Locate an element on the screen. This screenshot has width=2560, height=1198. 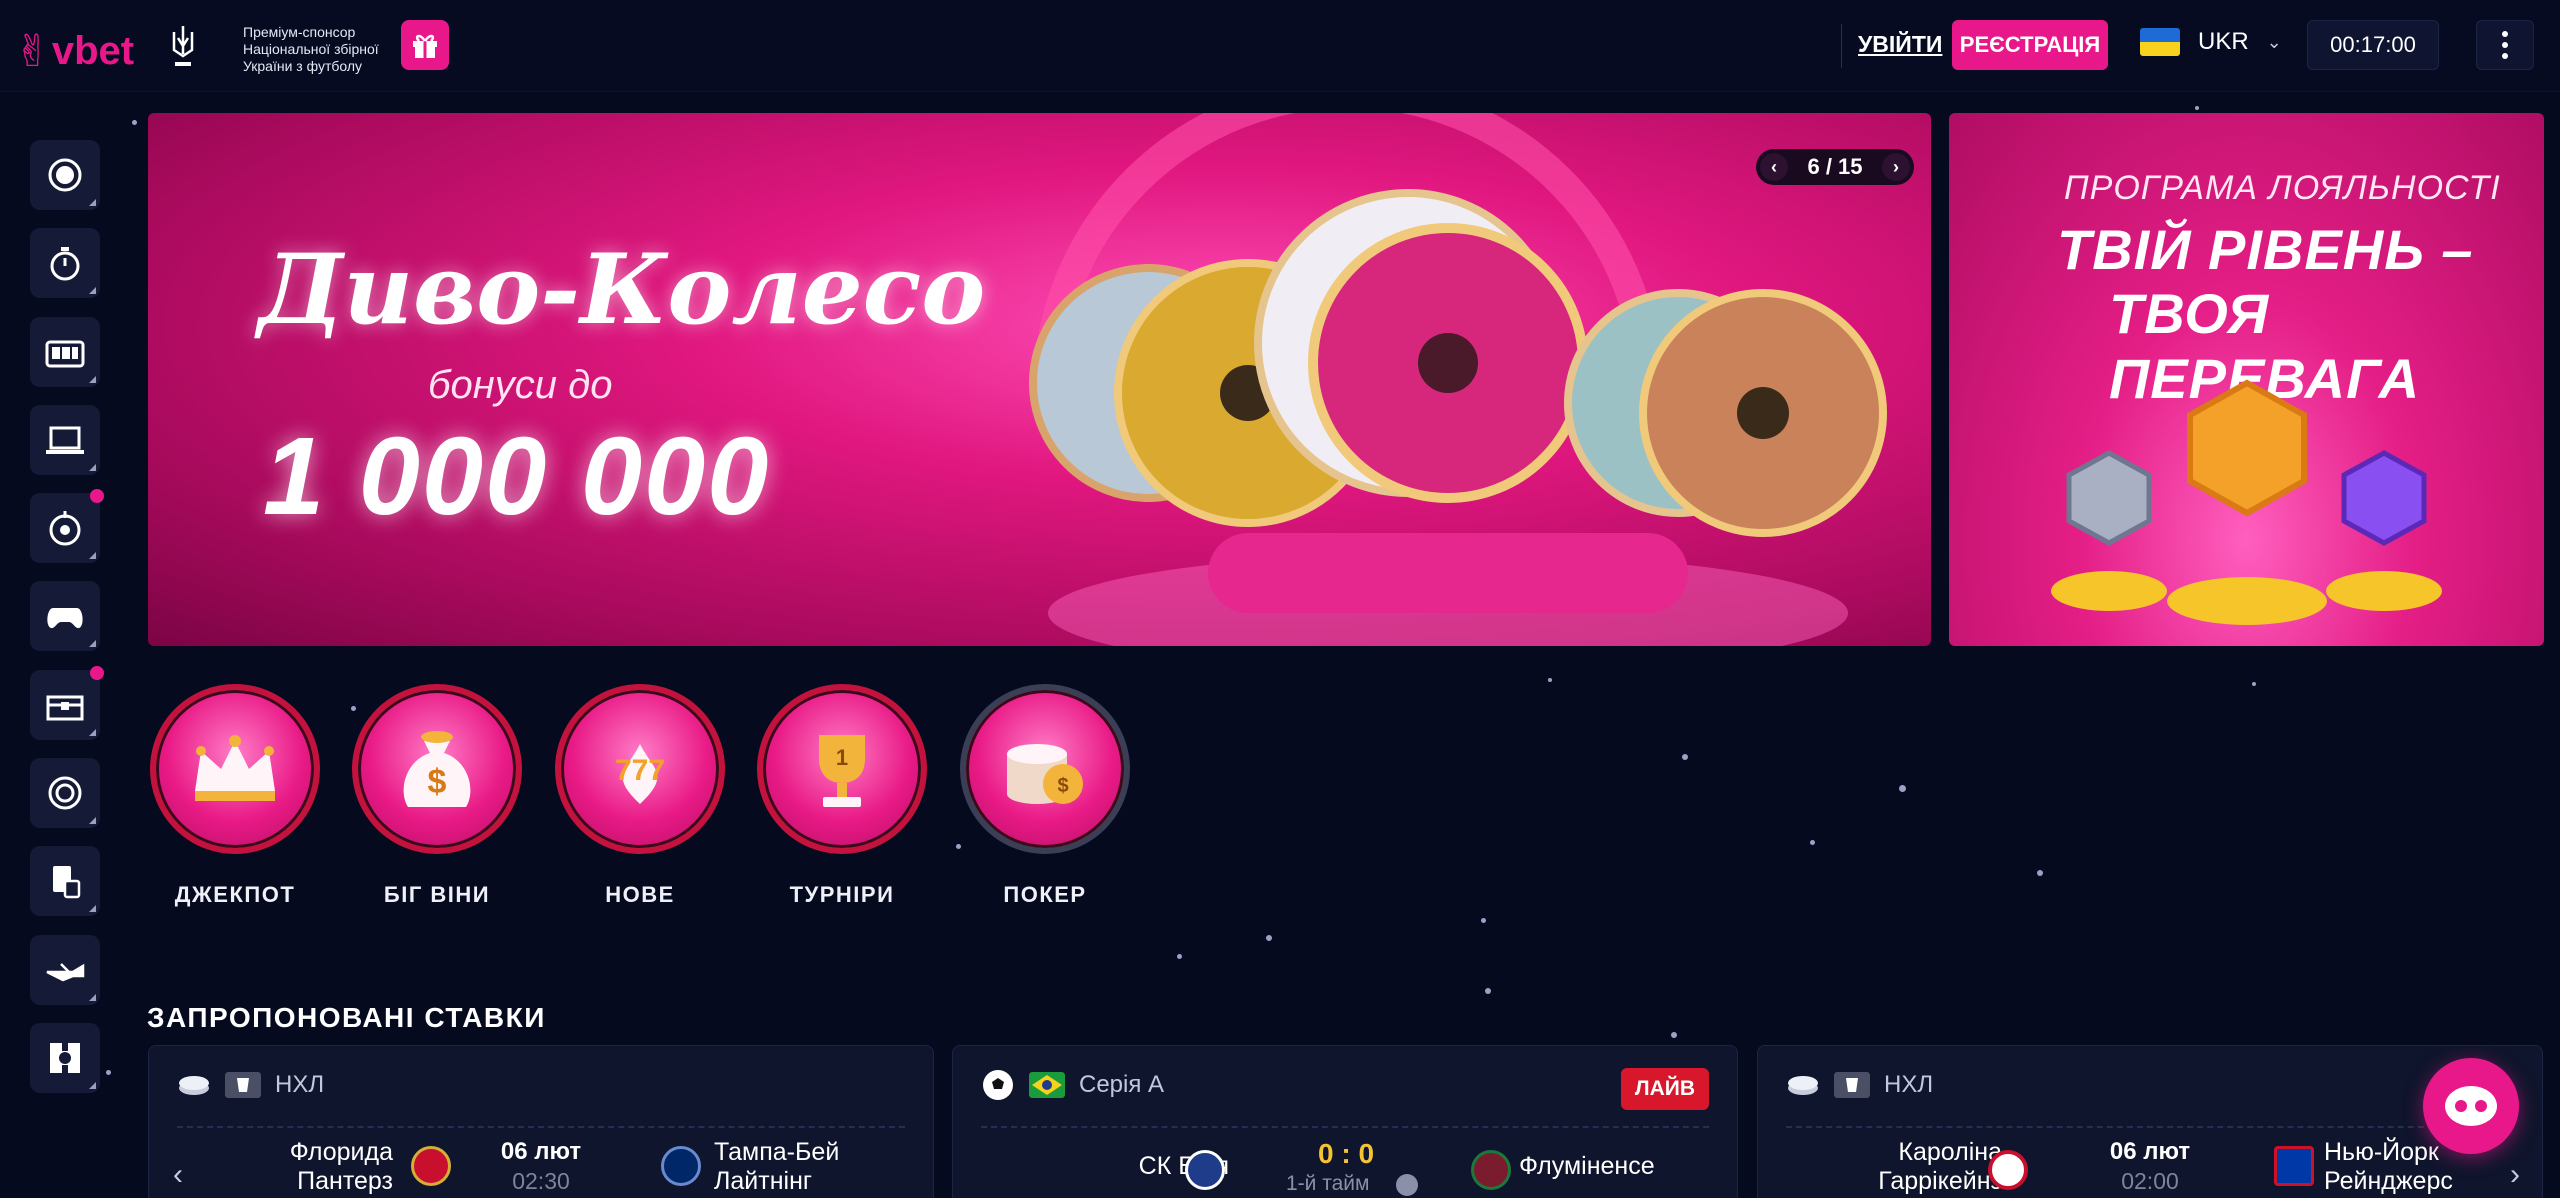
sidebar-item-live-casino is located at coordinates (65, 175).